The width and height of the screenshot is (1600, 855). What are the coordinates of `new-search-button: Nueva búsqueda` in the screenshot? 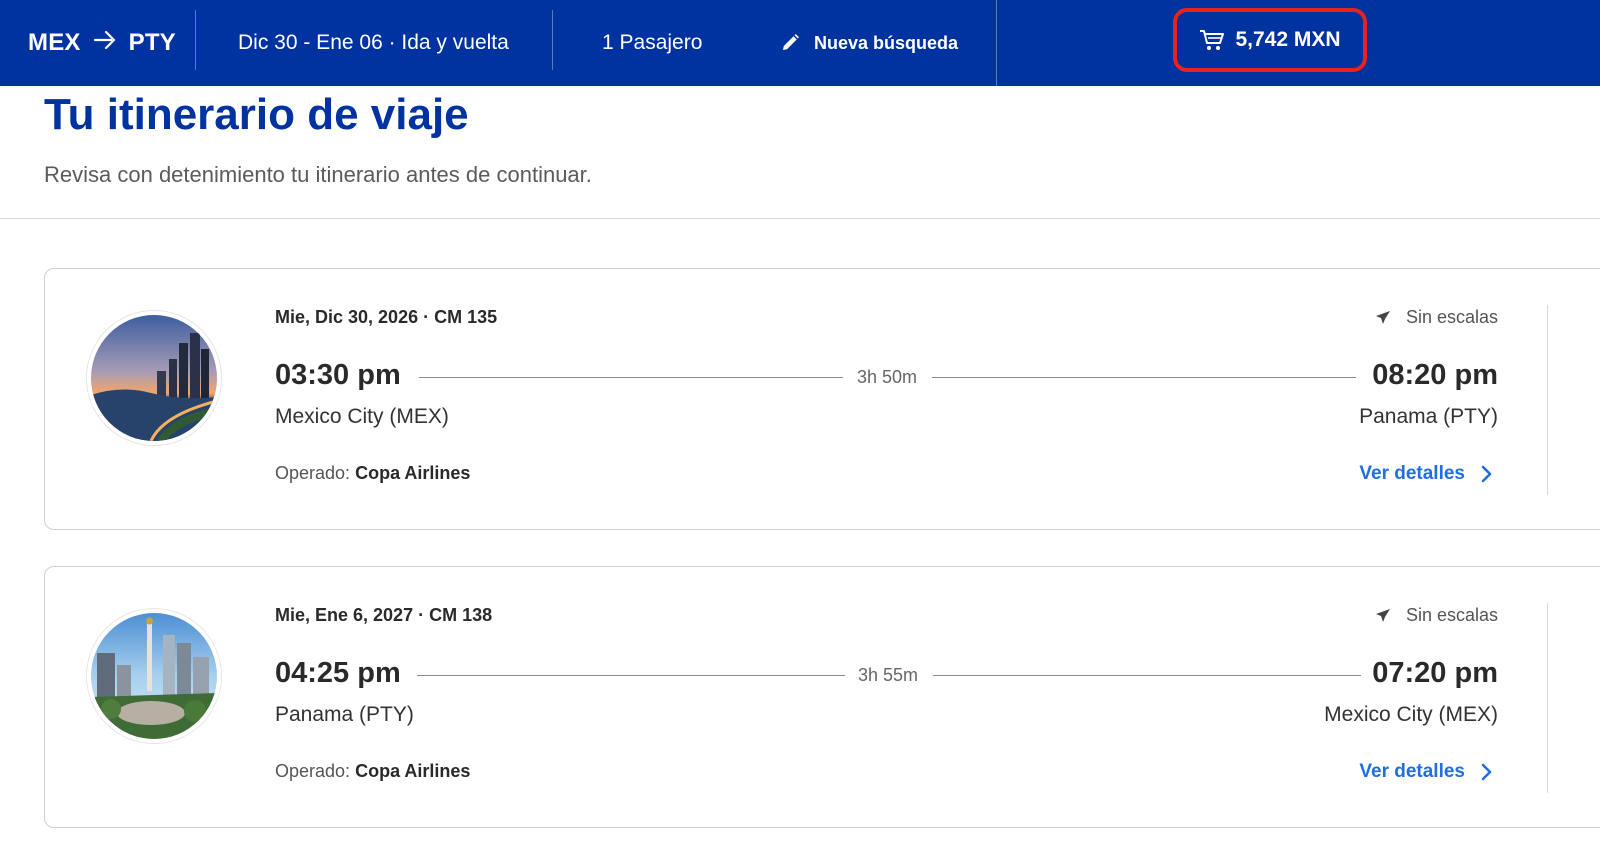 It's located at (869, 43).